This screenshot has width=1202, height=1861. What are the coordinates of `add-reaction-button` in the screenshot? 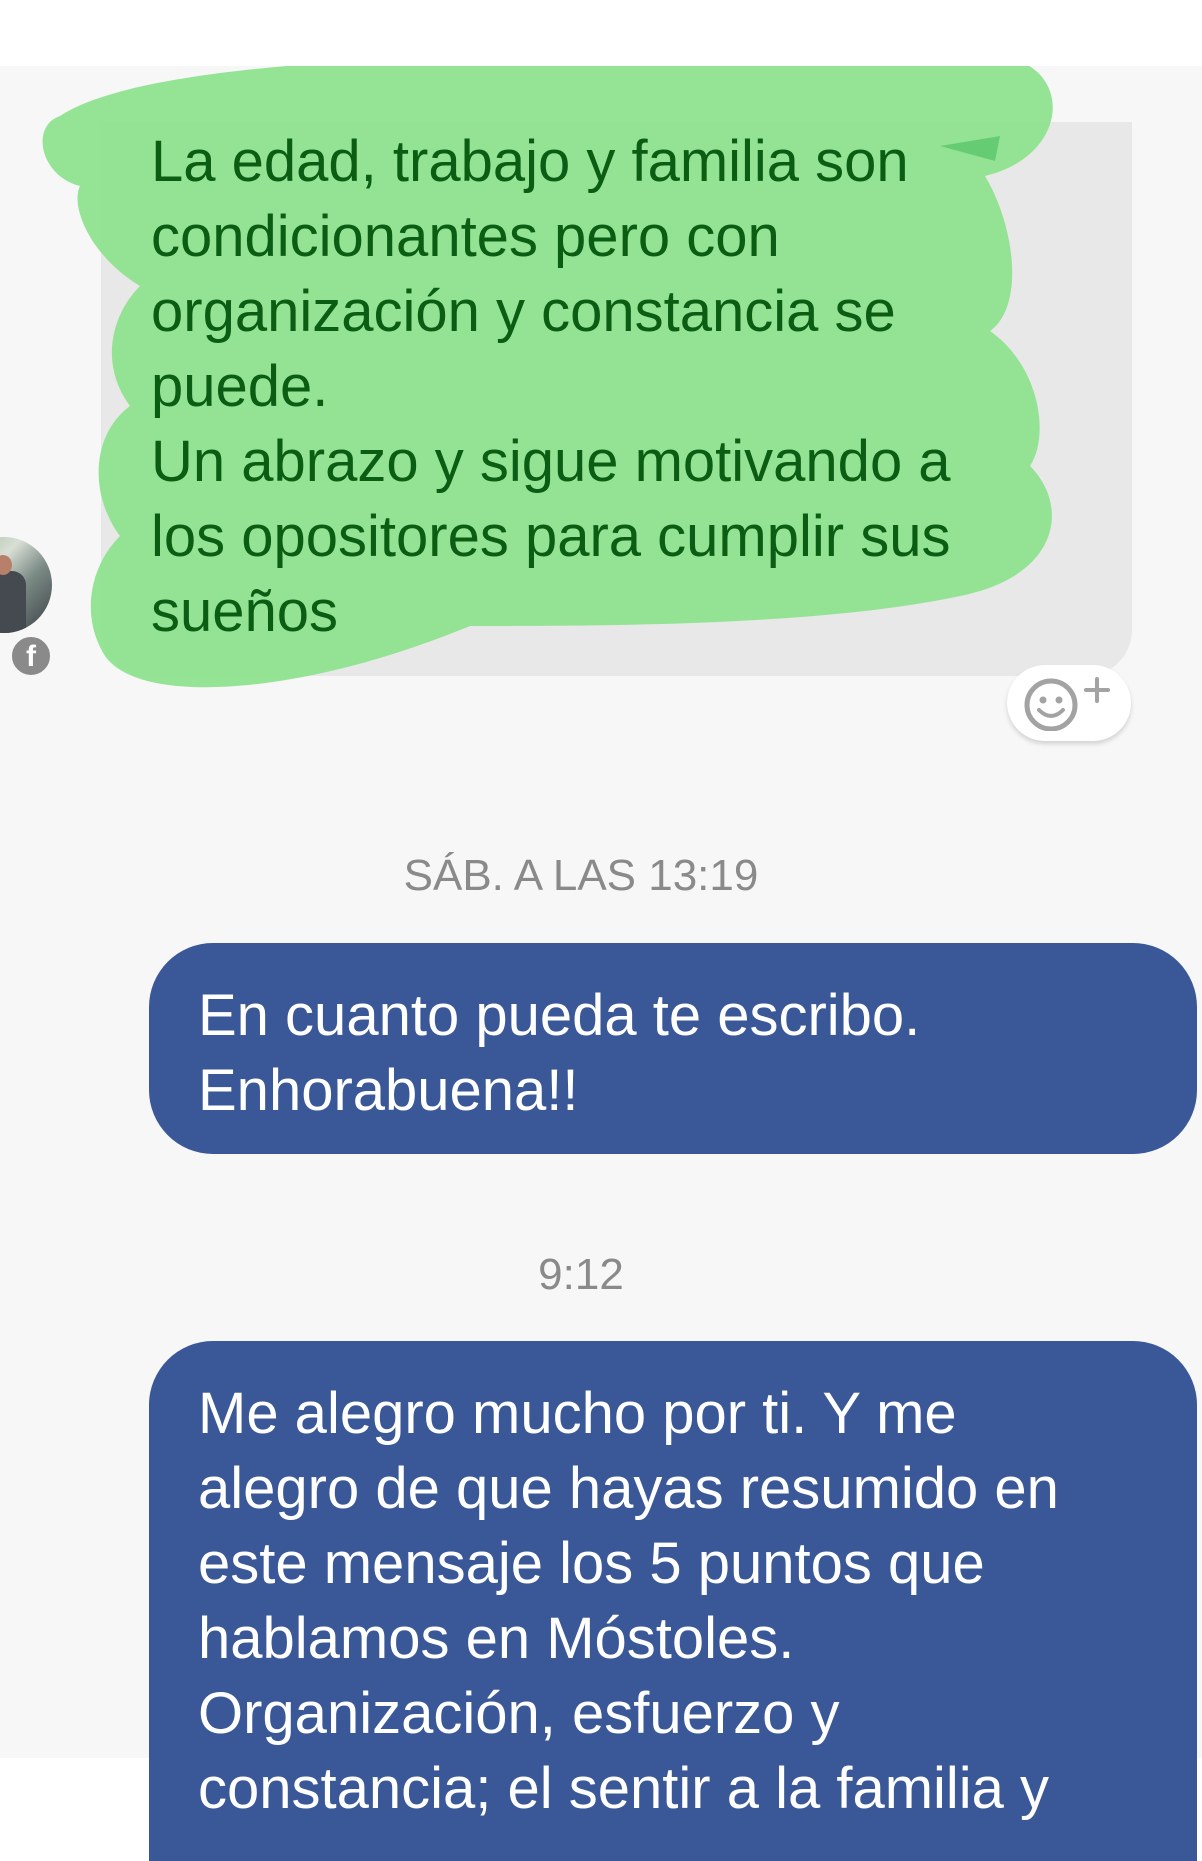 It's located at (1069, 703).